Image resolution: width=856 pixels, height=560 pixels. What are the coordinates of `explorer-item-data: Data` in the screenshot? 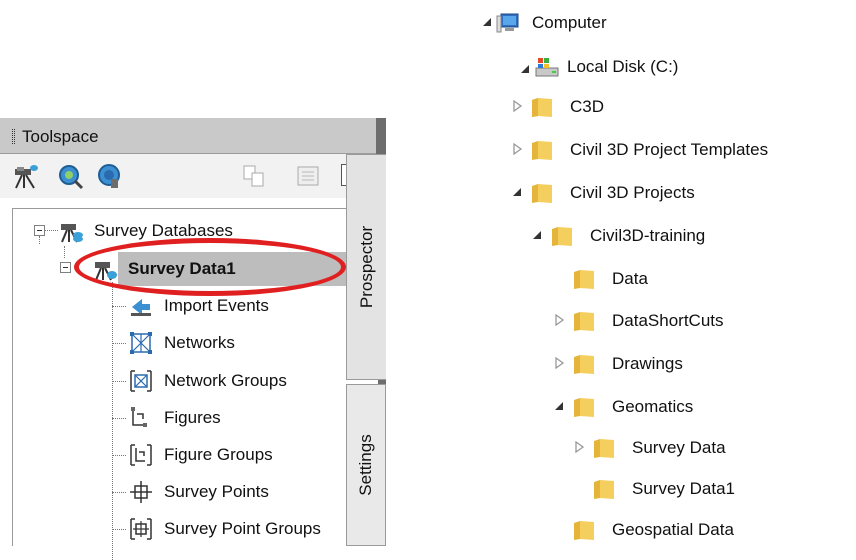 It's located at (610, 279).